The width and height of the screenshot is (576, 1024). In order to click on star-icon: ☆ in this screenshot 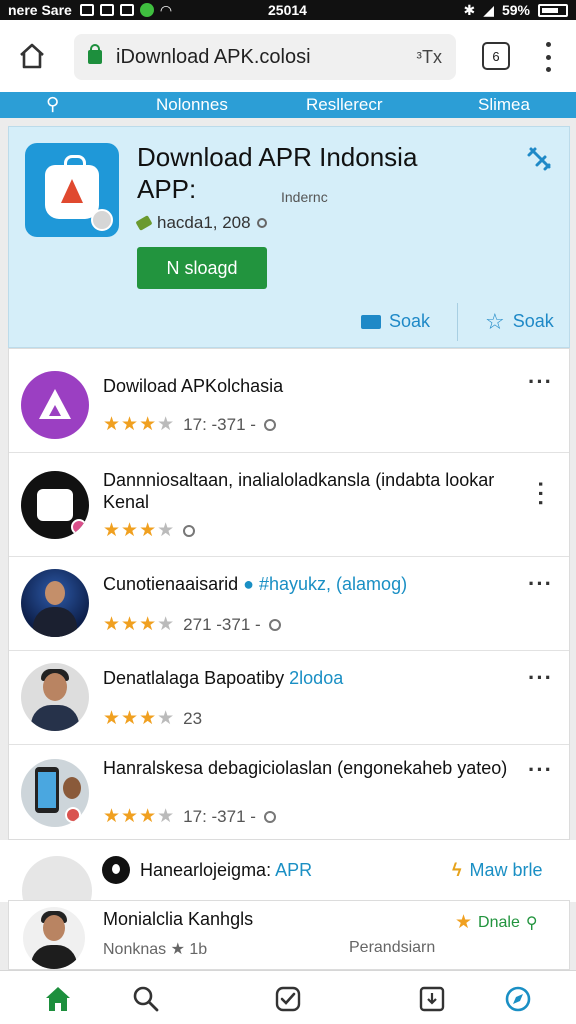, I will do `click(495, 321)`.